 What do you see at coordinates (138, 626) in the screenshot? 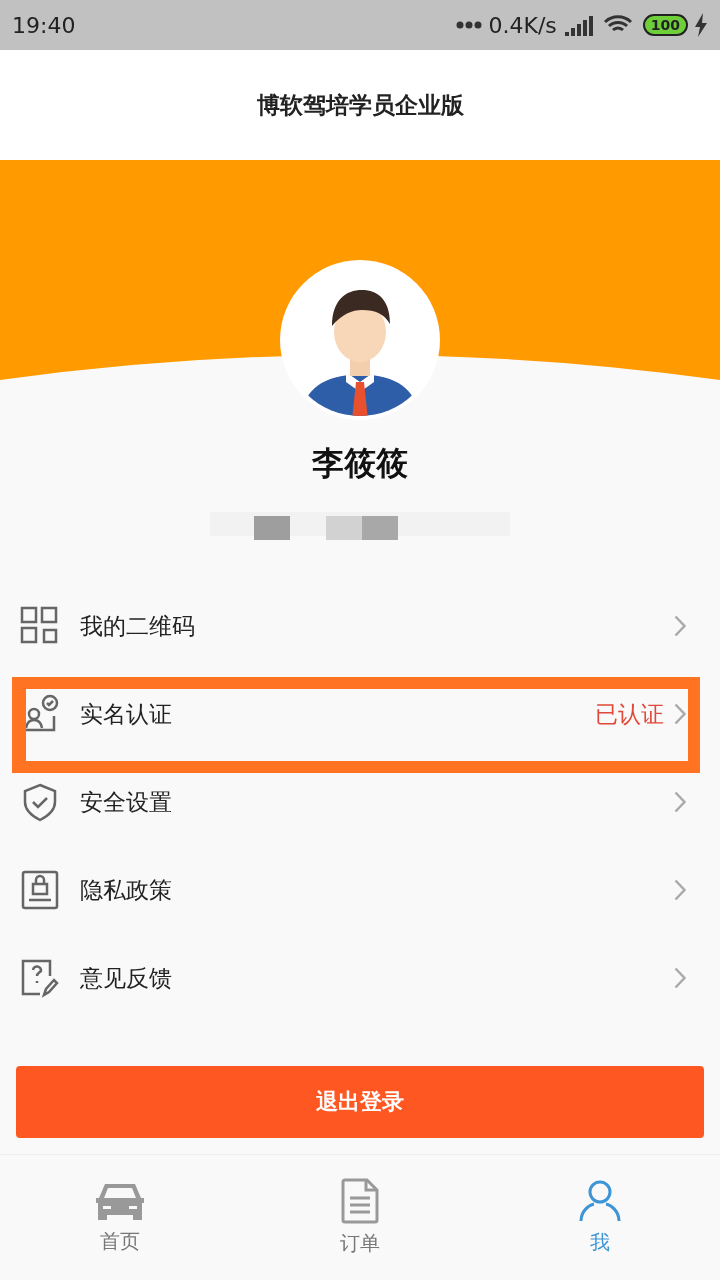
I see `menu-label: 我的二维码` at bounding box center [138, 626].